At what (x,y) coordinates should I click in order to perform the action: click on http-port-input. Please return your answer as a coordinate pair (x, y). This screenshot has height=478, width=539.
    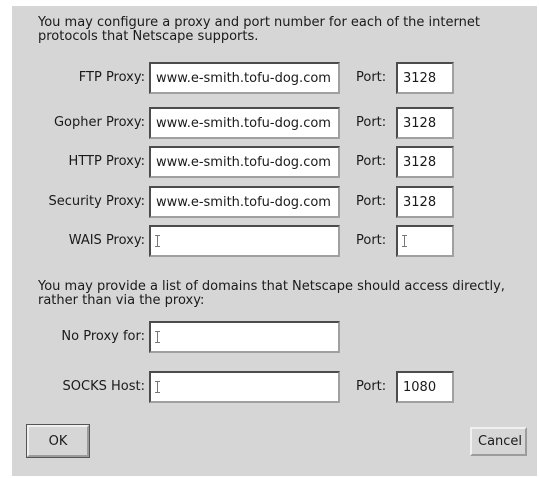
    Looking at the image, I should click on (425, 162).